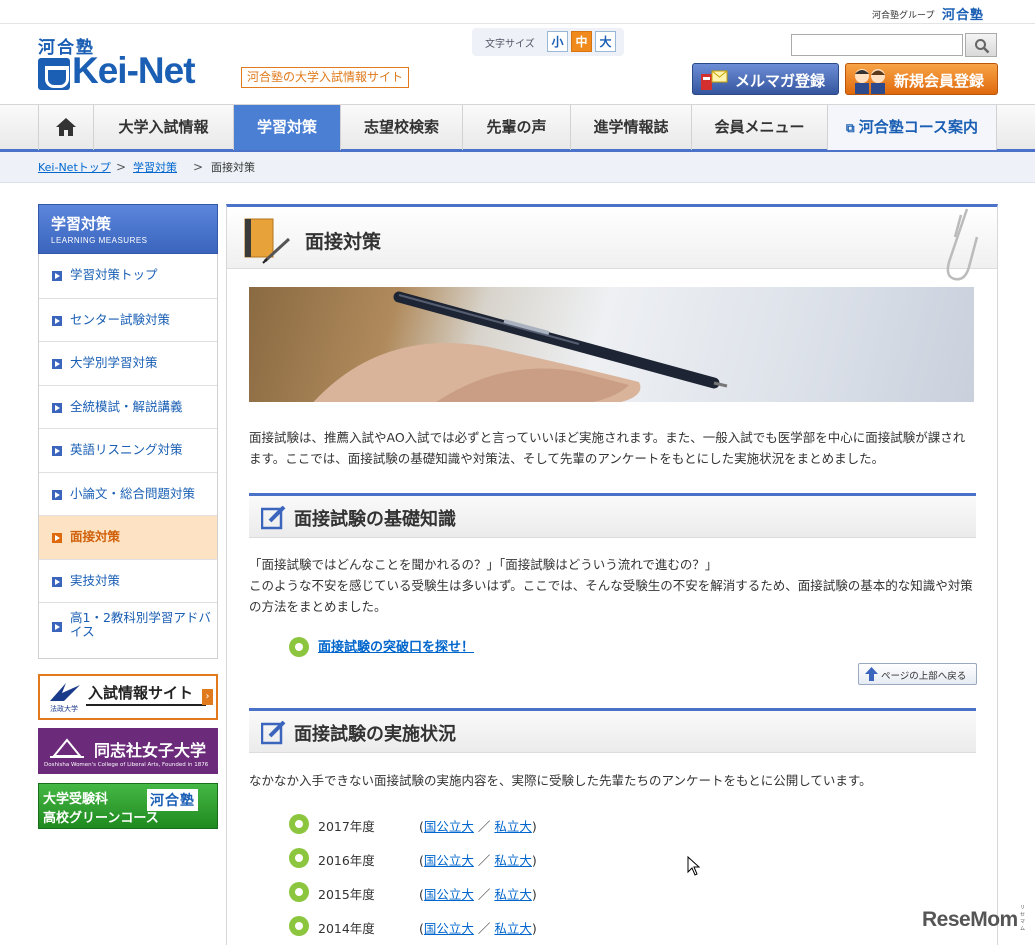 Image resolution: width=1035 pixels, height=945 pixels. Describe the element at coordinates (870, 81) in the screenshot. I see `students-icon` at that location.